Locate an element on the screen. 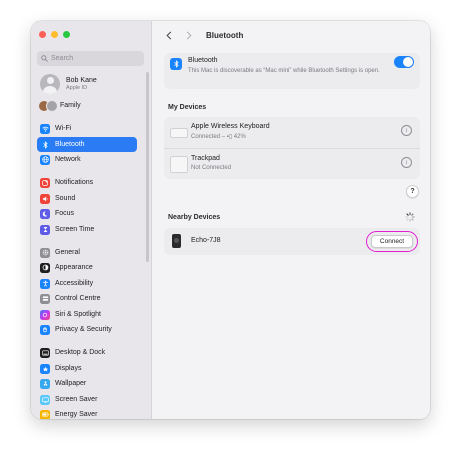 This screenshot has width=461, height=461. sidebar-item-wallpaper: Wallpaper is located at coordinates (87, 383).